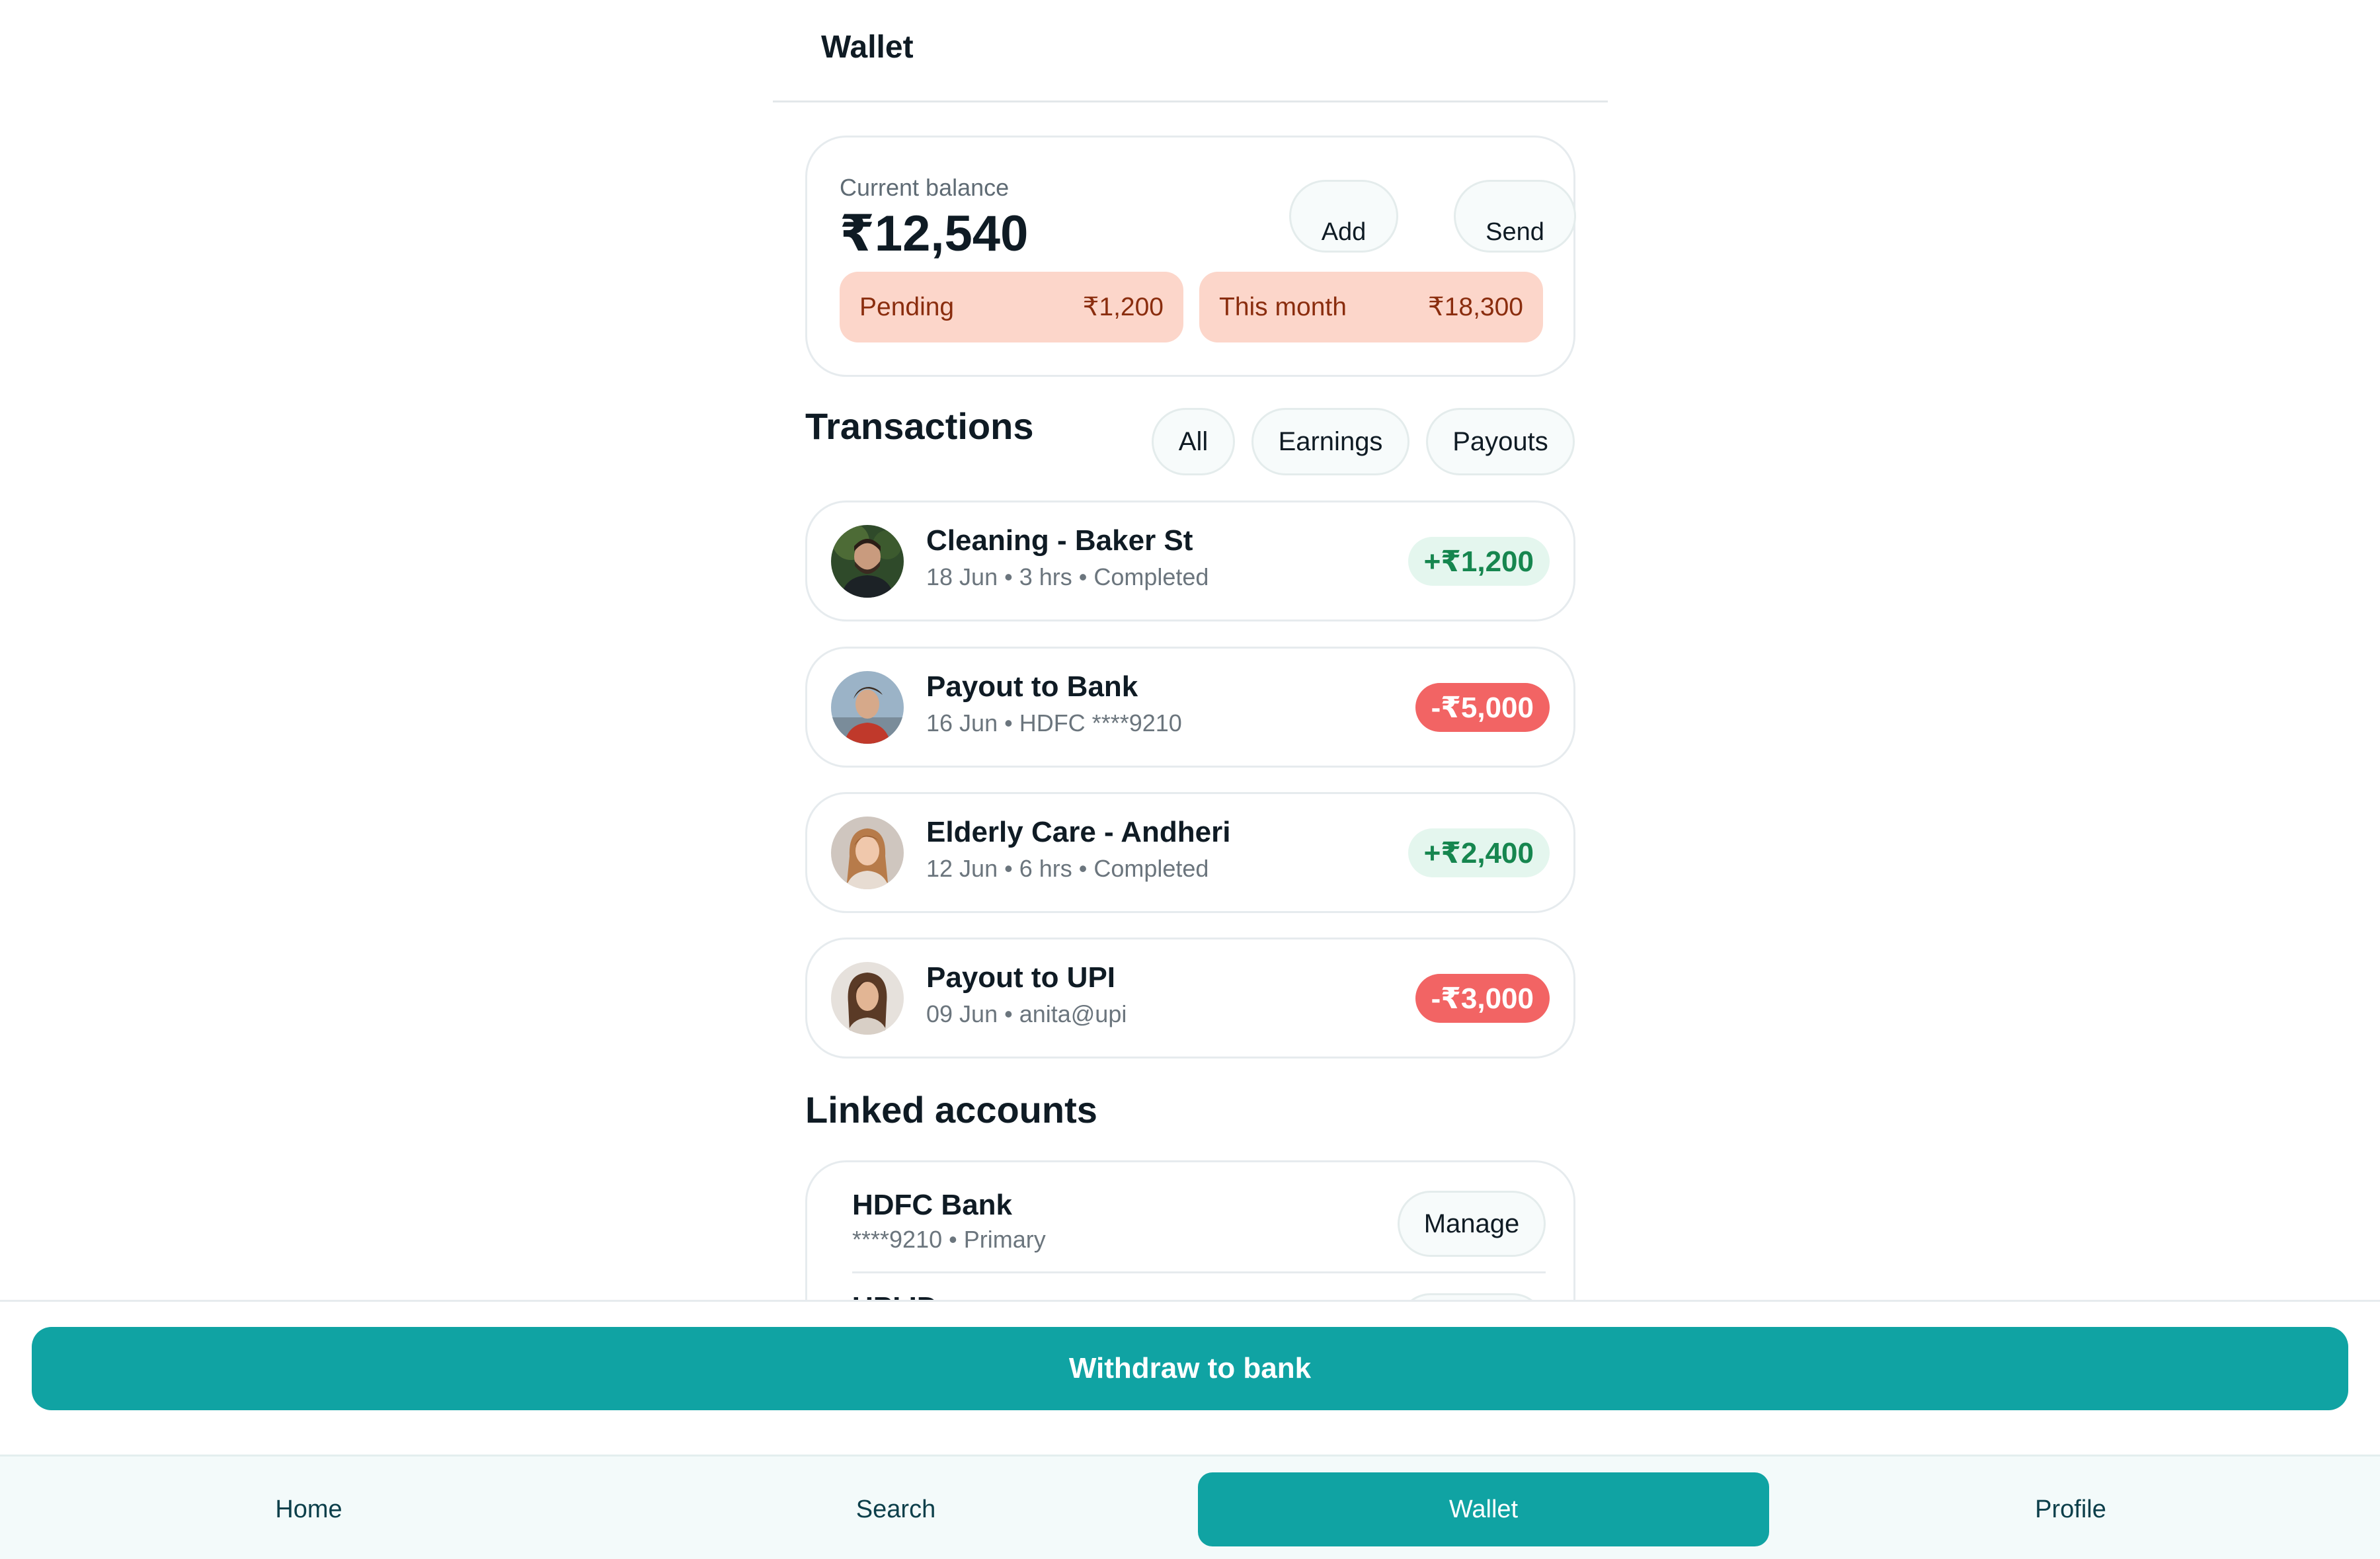 The image size is (2380, 1559). I want to click on transaction-name: Cleaning - Baker St, so click(1059, 540).